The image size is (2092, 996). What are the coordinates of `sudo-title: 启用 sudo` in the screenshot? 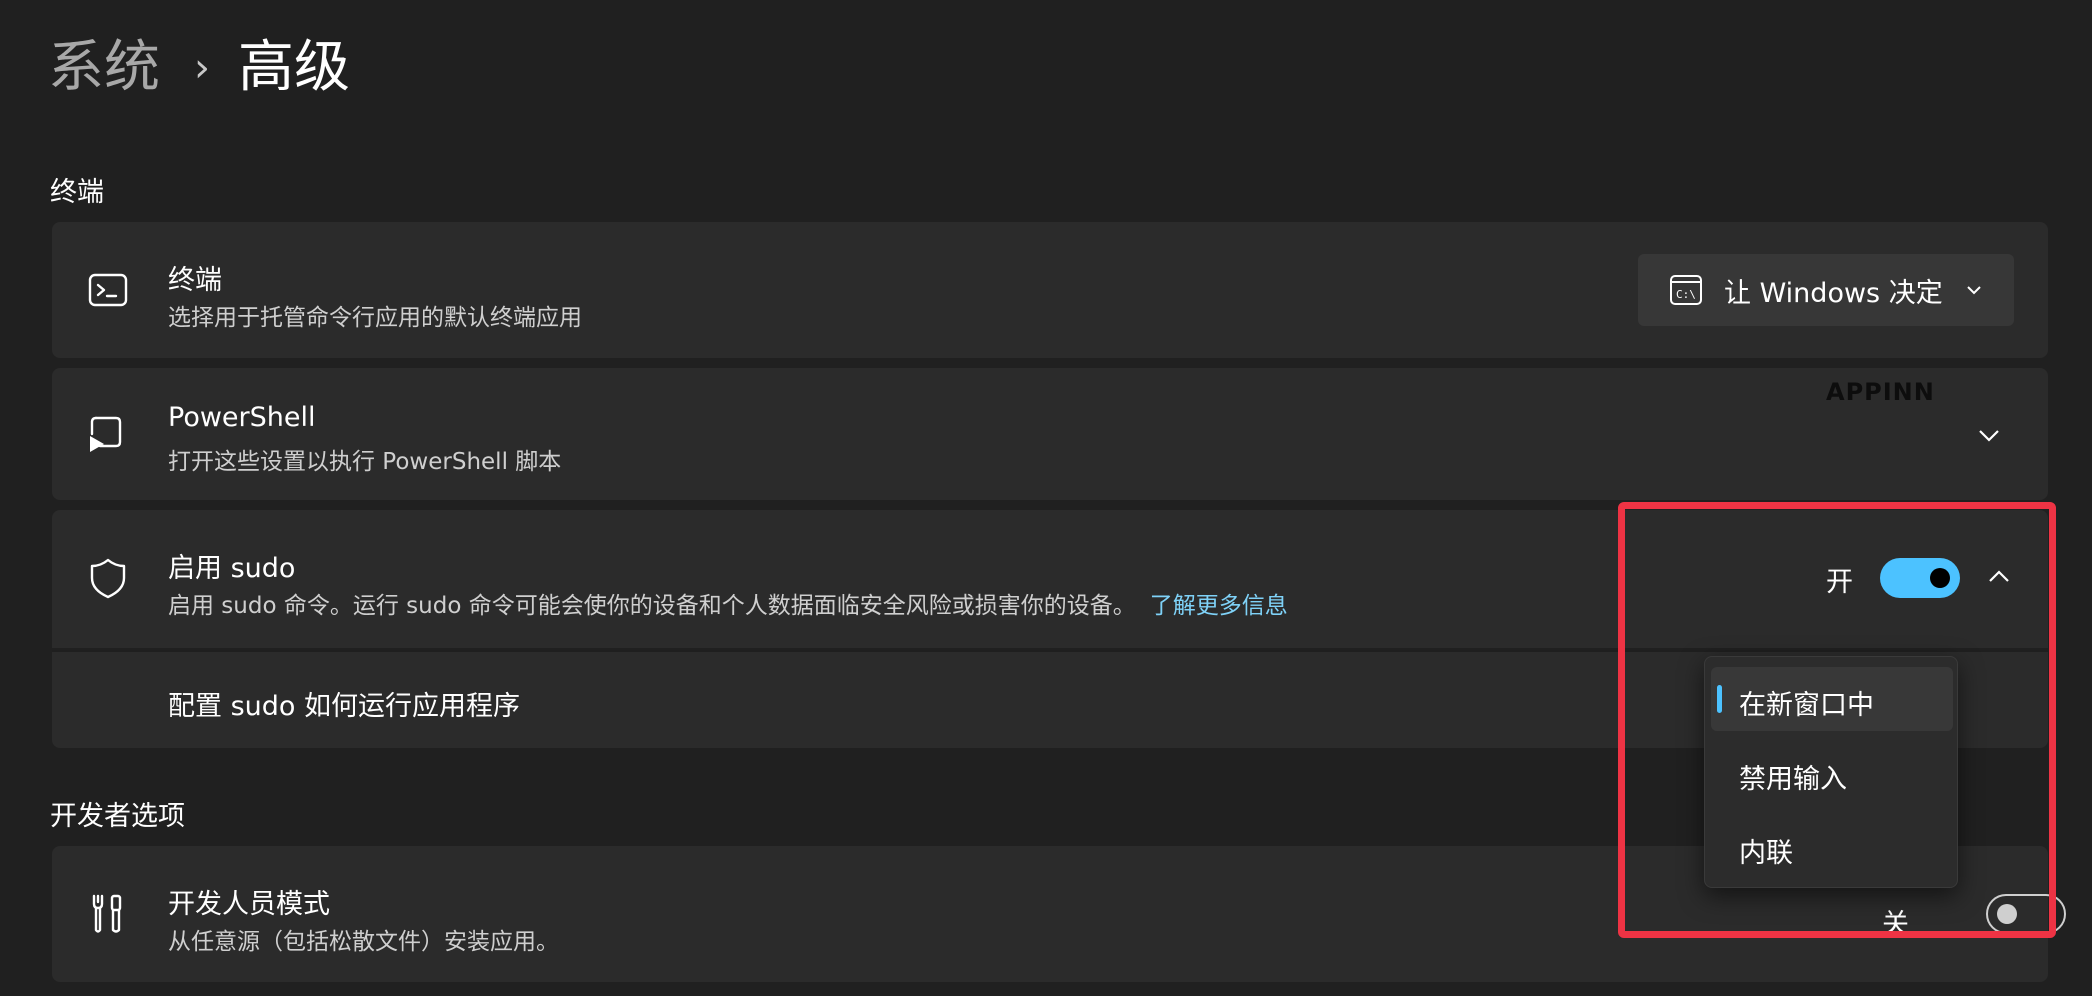 It's located at (232, 568).